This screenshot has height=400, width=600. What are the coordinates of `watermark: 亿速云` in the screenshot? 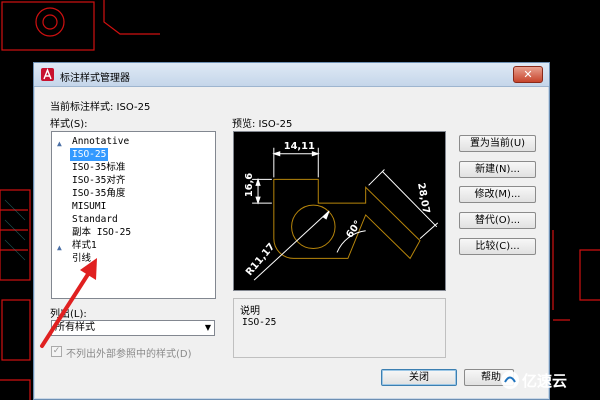 It's located at (548, 380).